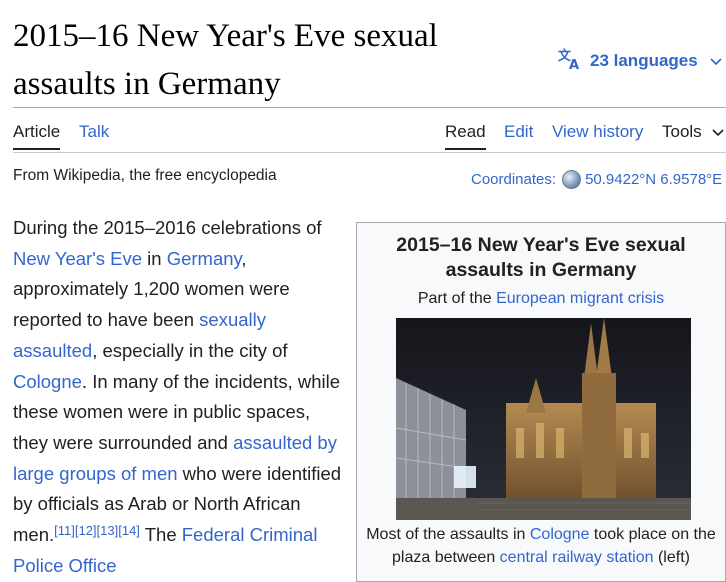  I want to click on text: in, so click(154, 258).